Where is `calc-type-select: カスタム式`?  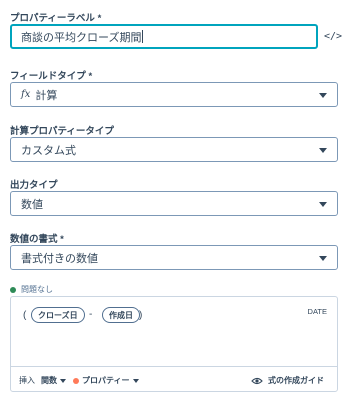
calc-type-select: カスタム式 is located at coordinates (174, 149).